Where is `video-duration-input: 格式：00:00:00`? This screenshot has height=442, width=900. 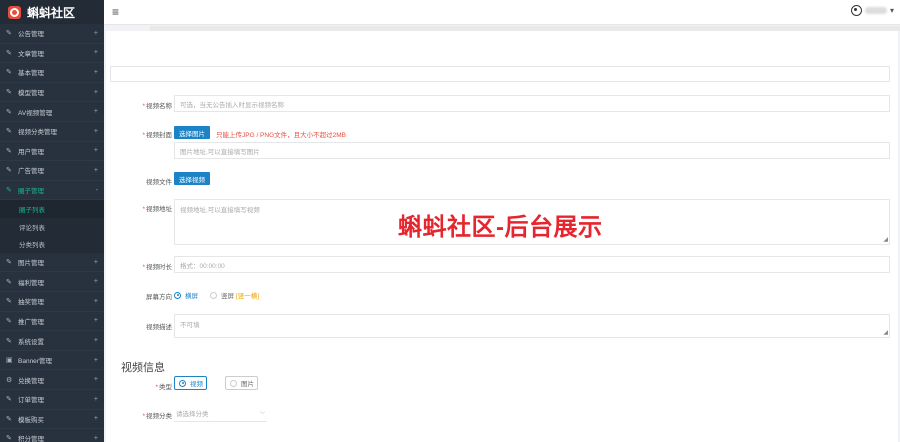
video-duration-input: 格式：00:00:00 is located at coordinates (532, 264).